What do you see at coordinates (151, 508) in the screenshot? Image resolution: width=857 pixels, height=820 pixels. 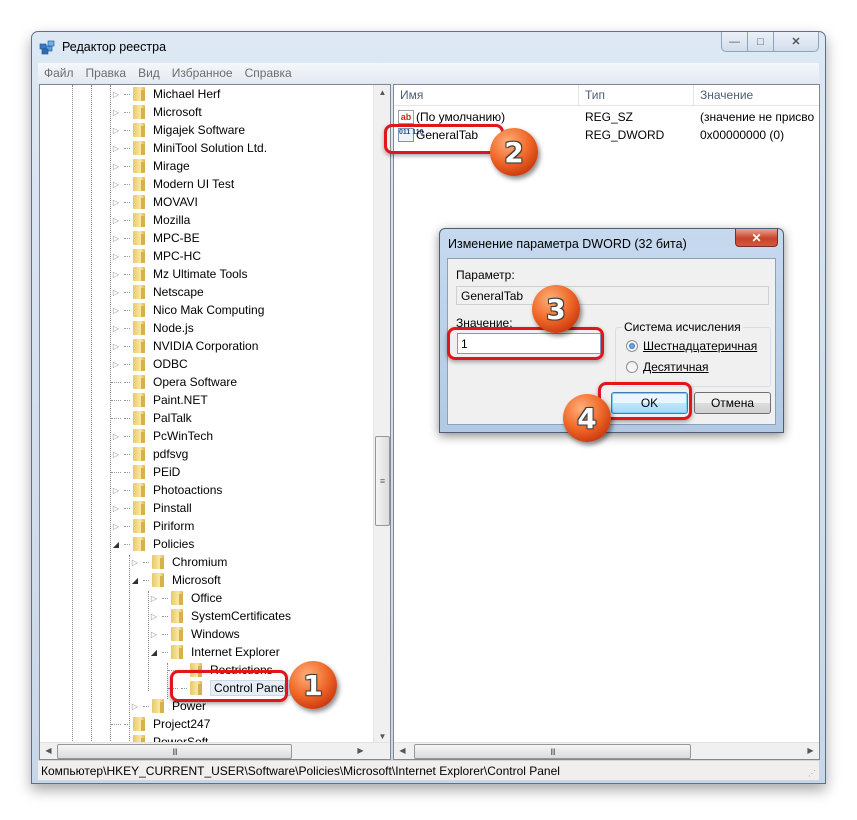 I see `tree-item: ▷ Pinstall` at bounding box center [151, 508].